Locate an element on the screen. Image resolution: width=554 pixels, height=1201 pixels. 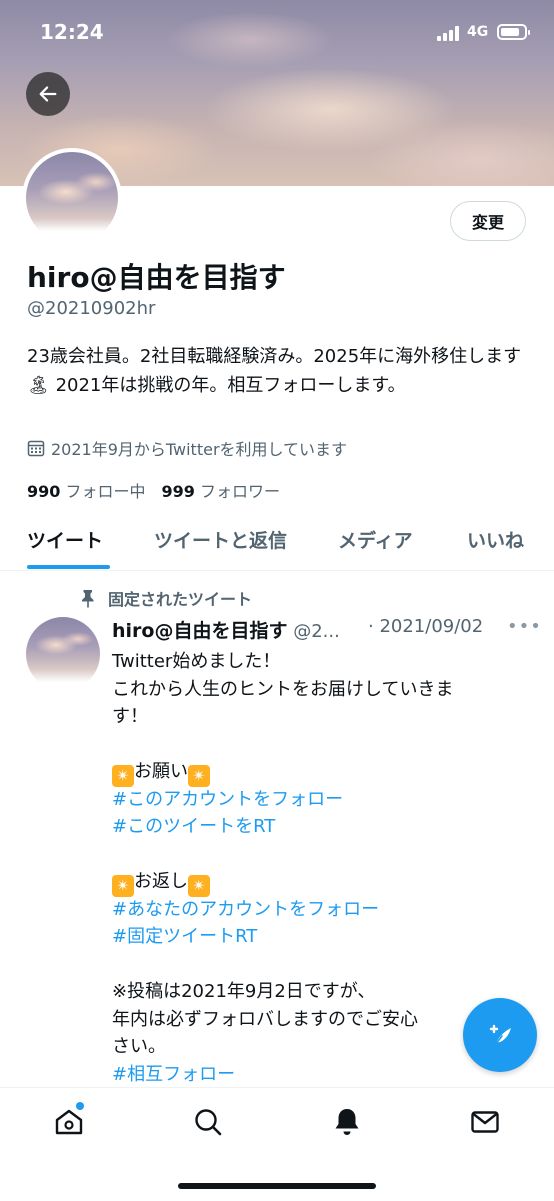
follow-stats: 990 フォロー中 999 フォロワー is located at coordinates (153, 490).